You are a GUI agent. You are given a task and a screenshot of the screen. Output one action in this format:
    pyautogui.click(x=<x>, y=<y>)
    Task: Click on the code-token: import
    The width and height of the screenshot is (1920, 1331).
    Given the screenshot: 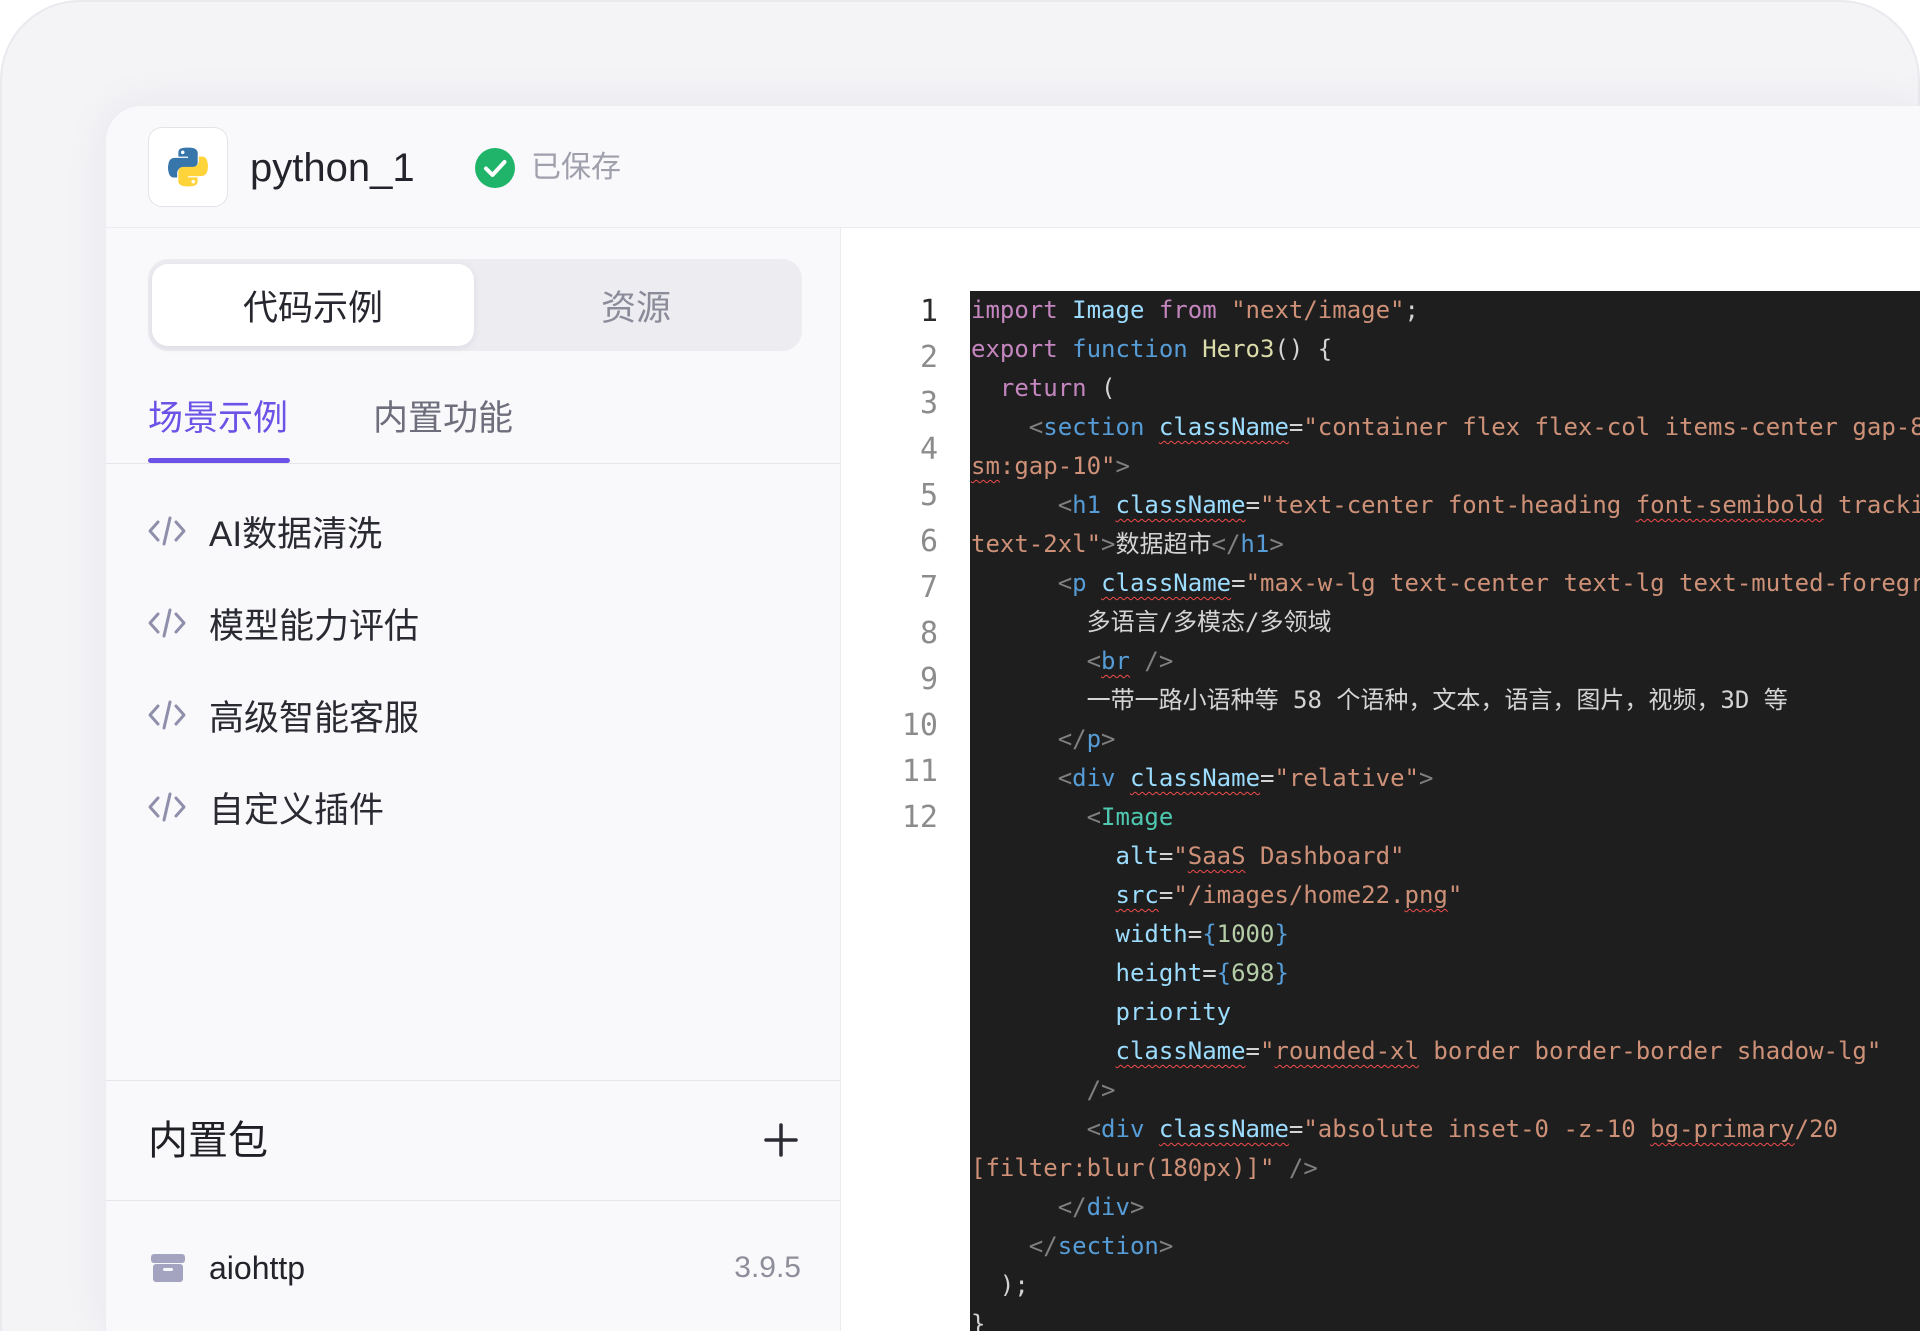 What is the action you would take?
    pyautogui.click(x=1014, y=310)
    